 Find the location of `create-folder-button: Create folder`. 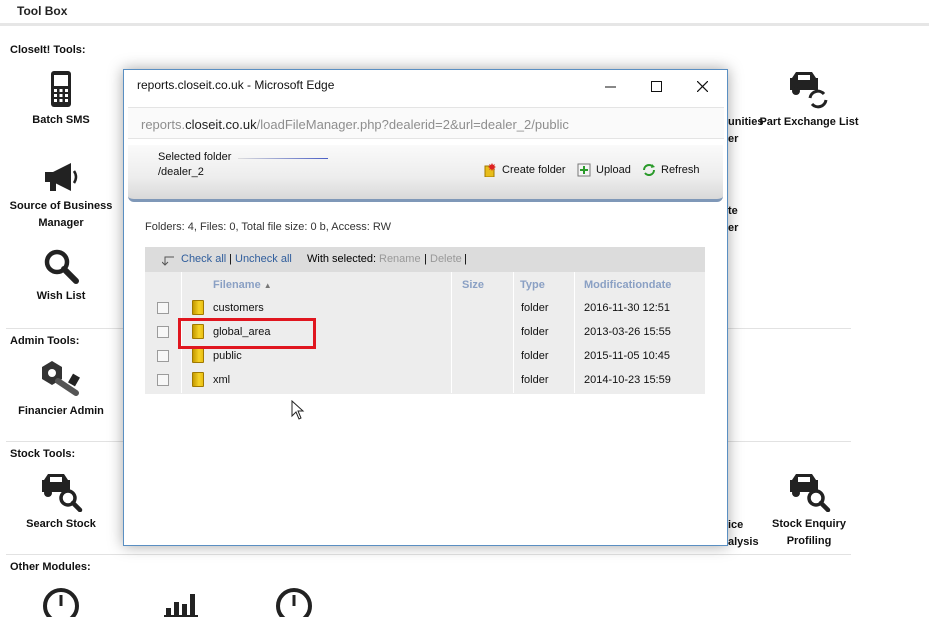

create-folder-button: Create folder is located at coordinates (524, 170).